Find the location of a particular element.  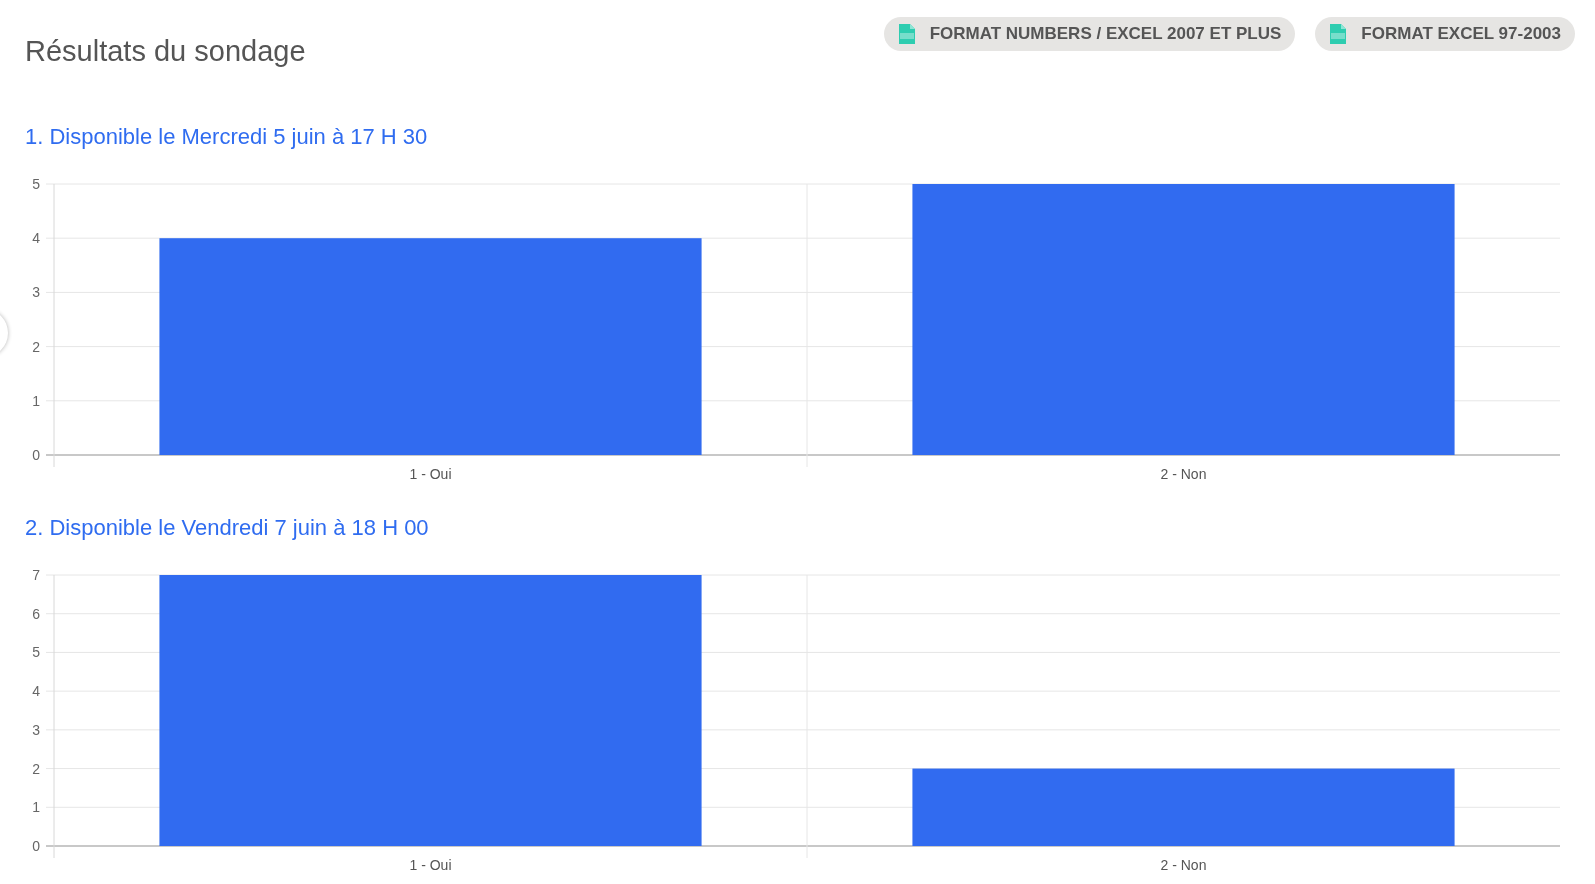

axis-tick-label: 6 is located at coordinates (36, 613).